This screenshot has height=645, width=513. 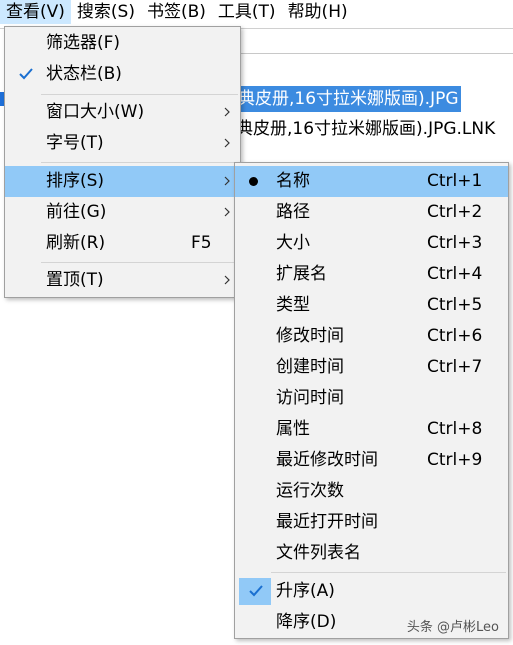 I want to click on sort-menu-item: 最近打开时间, so click(x=371, y=522).